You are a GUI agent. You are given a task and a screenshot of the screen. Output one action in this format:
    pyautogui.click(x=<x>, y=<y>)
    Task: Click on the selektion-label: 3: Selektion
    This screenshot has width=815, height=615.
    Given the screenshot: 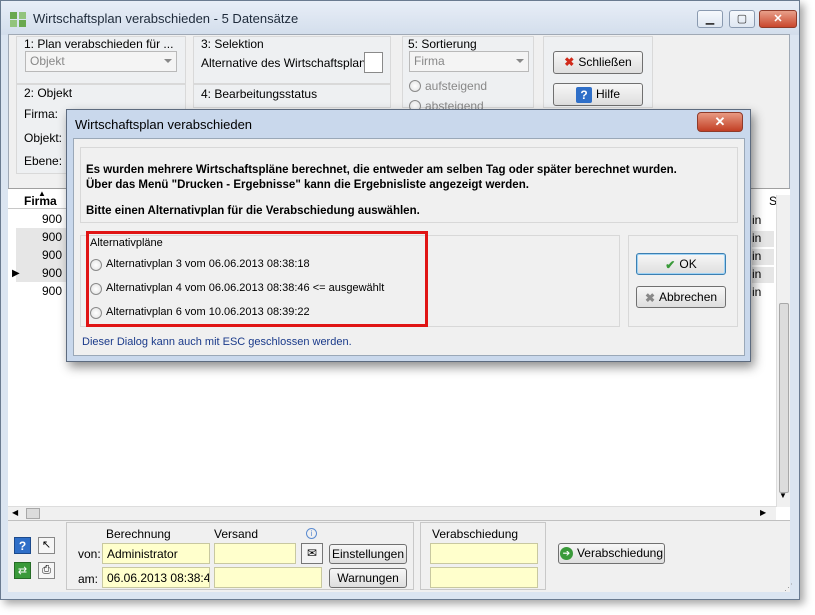 What is the action you would take?
    pyautogui.click(x=232, y=44)
    